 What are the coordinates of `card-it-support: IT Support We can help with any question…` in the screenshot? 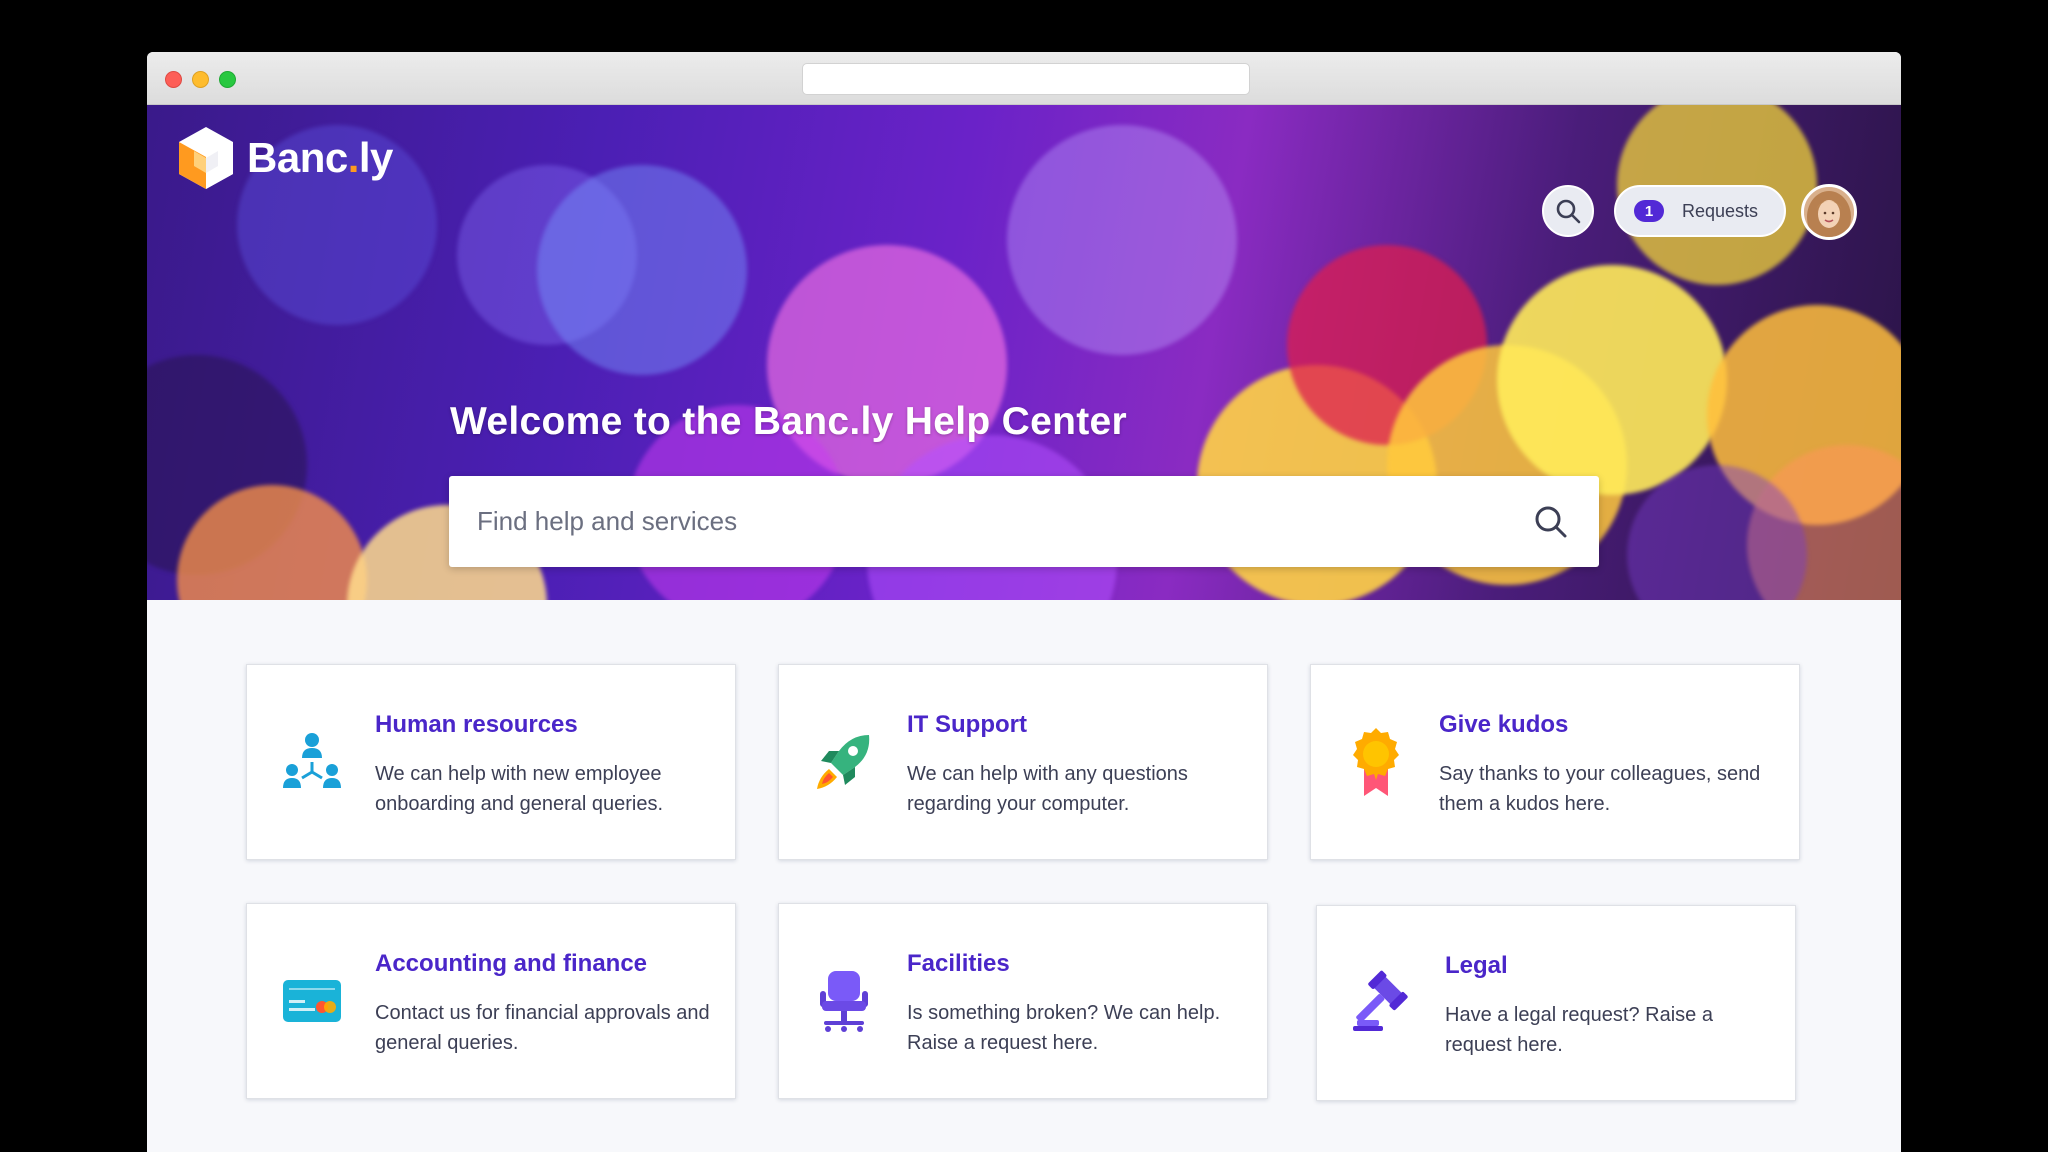 It's located at (1023, 762).